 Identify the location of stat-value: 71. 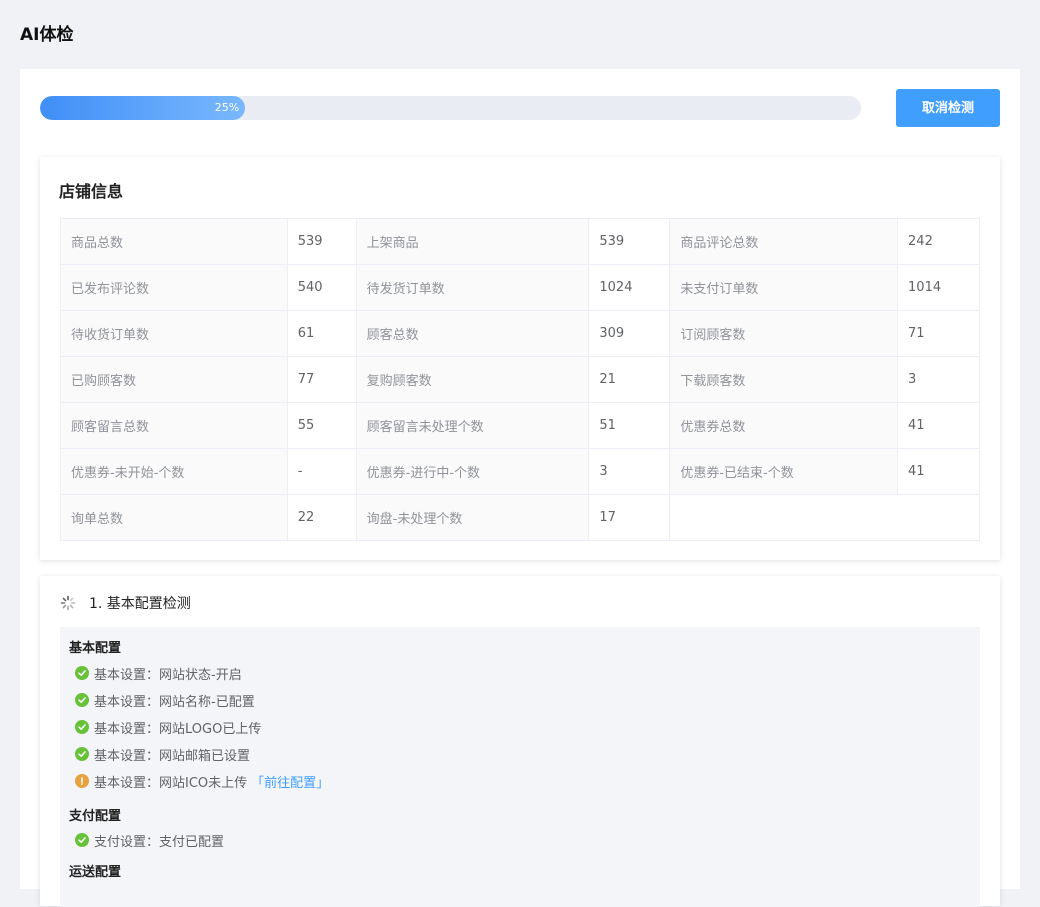
(938, 333).